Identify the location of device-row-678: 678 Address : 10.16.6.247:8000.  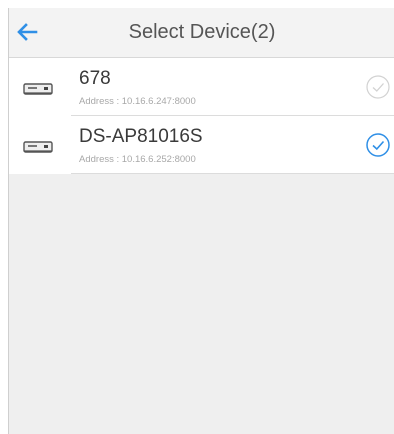
(201, 87).